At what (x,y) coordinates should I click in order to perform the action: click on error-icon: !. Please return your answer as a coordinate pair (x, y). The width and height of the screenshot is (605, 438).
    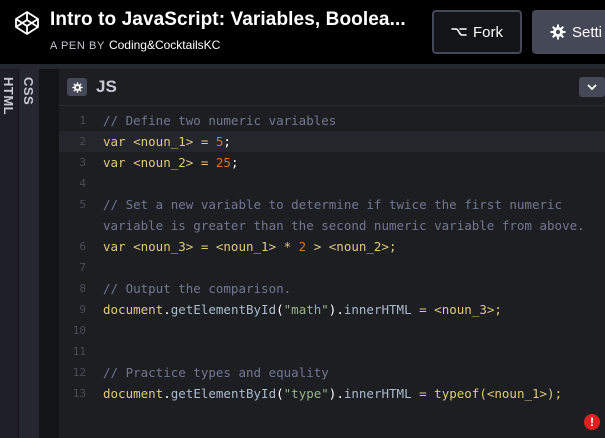
    Looking at the image, I should click on (592, 422).